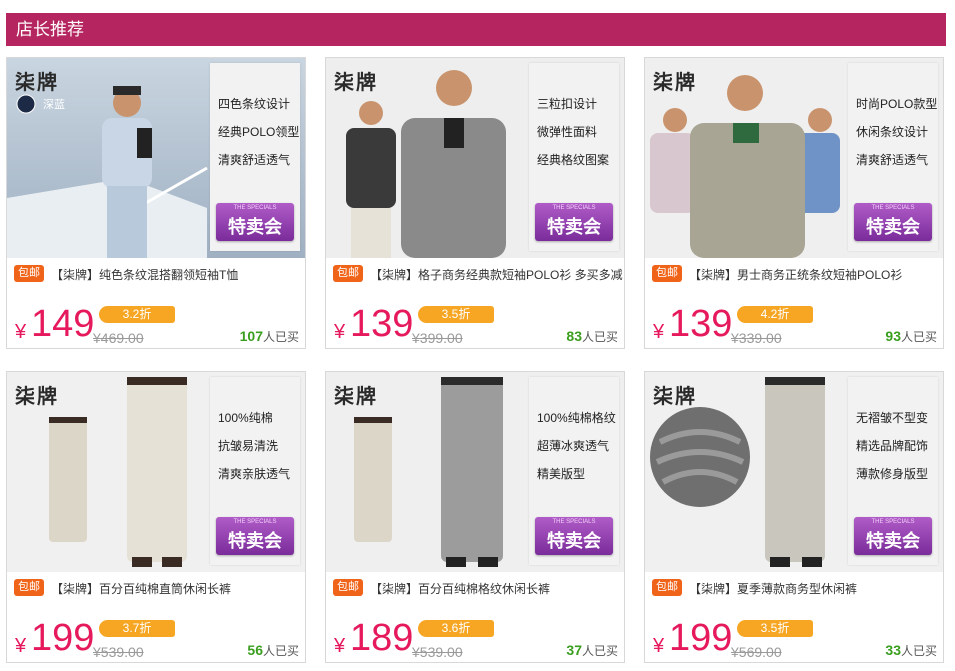  What do you see at coordinates (156, 472) in the screenshot?
I see `product-image: 柒牌 100%纯棉 抗皱易清洗 清爽亲肤透气 THE SPECIALS 特卖会` at bounding box center [156, 472].